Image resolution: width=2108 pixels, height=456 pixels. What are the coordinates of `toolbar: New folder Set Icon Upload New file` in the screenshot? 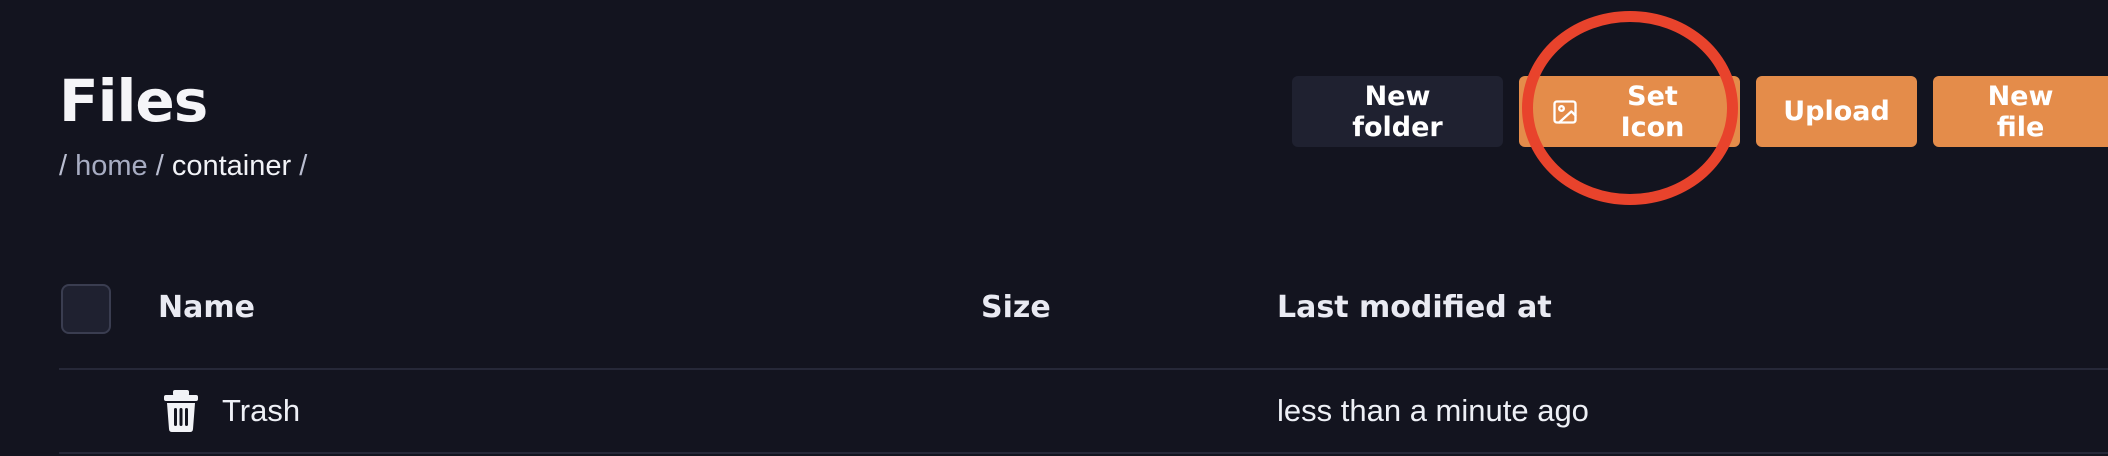 It's located at (1700, 111).